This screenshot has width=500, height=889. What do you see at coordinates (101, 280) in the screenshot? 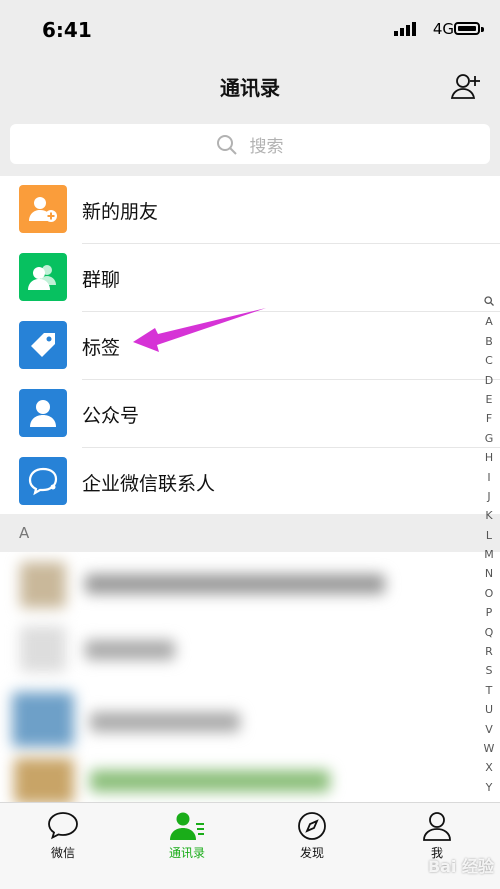
I see `menu-item-label: 群聊` at bounding box center [101, 280].